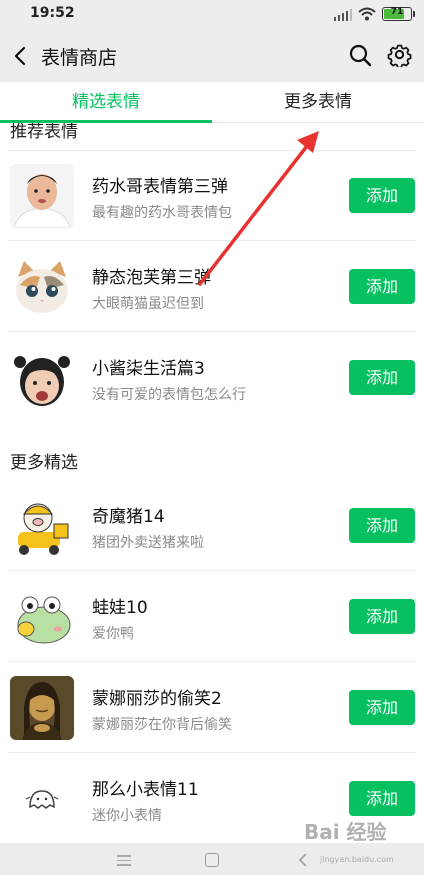  I want to click on tab-featured-stickers: 精选表情, so click(106, 102).